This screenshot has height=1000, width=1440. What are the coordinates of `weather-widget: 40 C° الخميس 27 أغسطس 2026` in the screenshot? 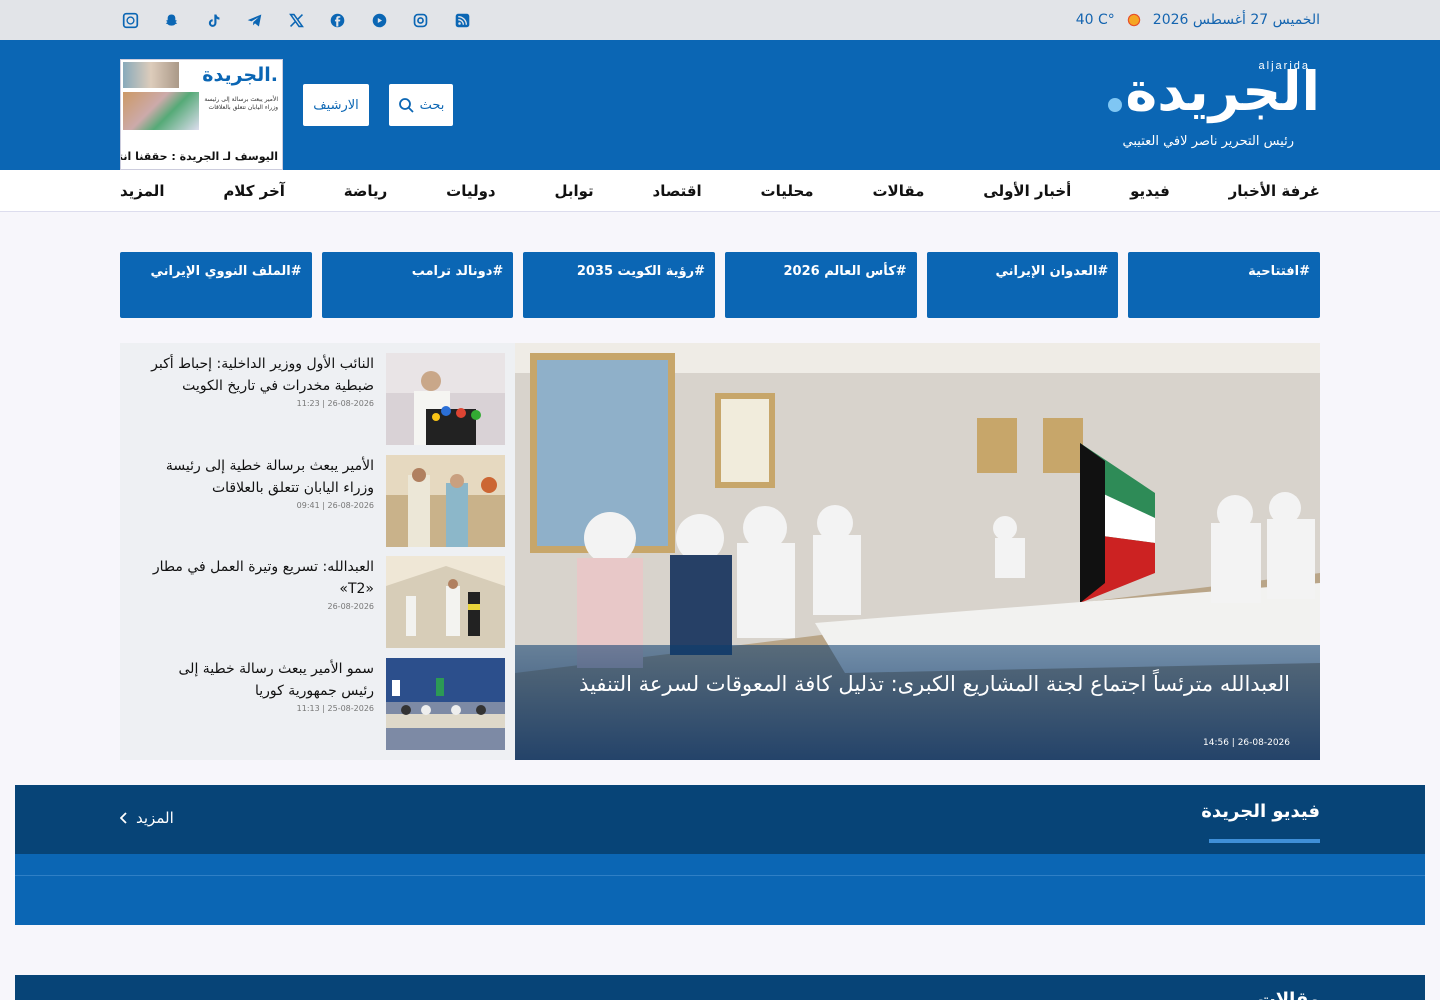 It's located at (1198, 20).